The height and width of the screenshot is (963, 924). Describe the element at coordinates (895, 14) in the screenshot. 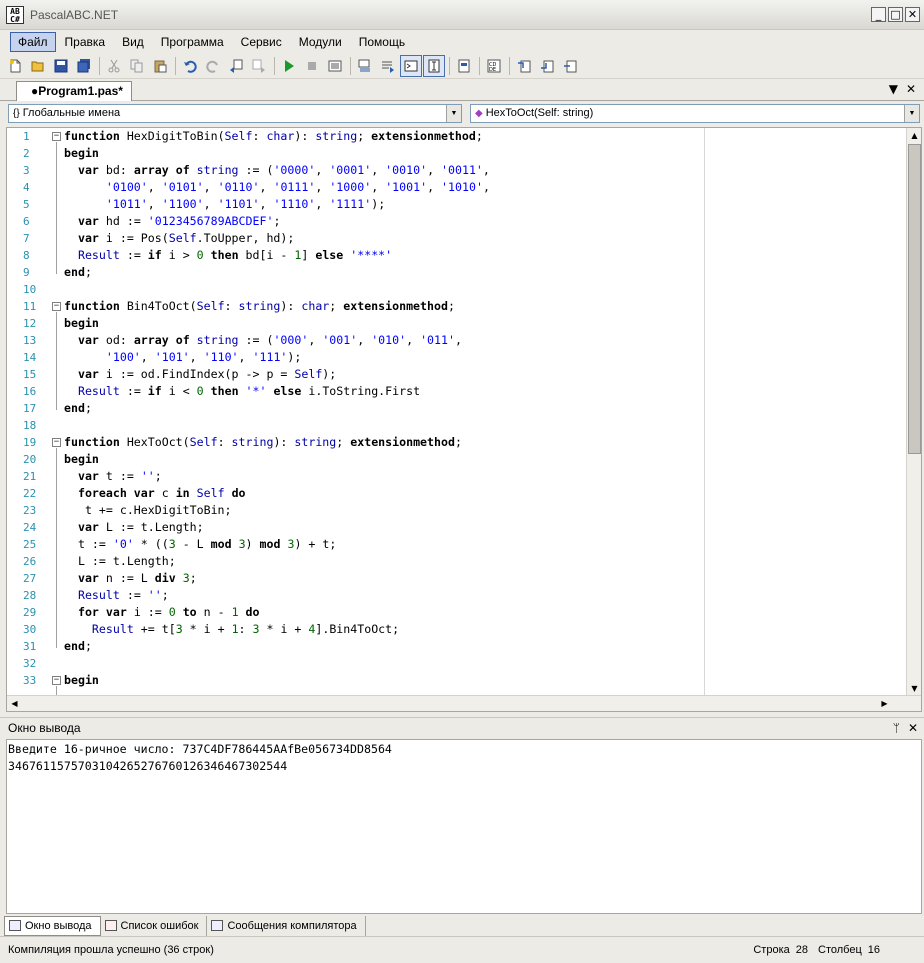

I see `maximize-button: □` at that location.